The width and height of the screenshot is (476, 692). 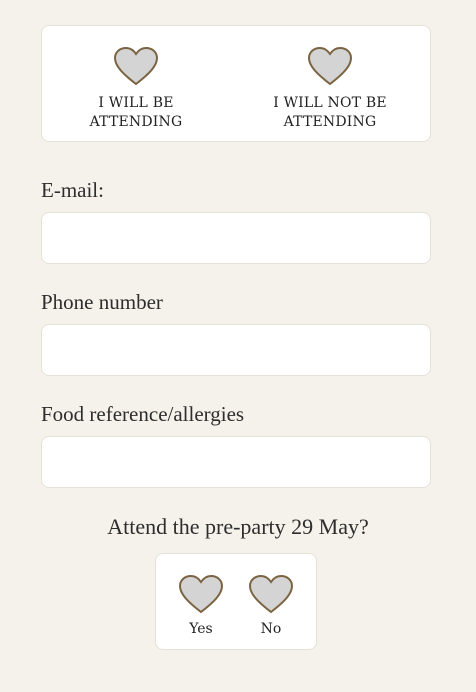 I want to click on preparty-yes-option: Yes, so click(x=201, y=601).